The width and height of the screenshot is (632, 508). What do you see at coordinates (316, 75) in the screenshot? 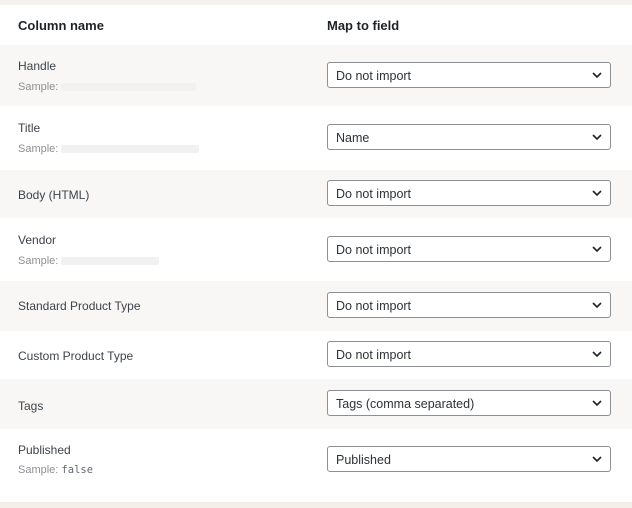
I see `mapping-row-handle: Handle Sample: Do not import` at bounding box center [316, 75].